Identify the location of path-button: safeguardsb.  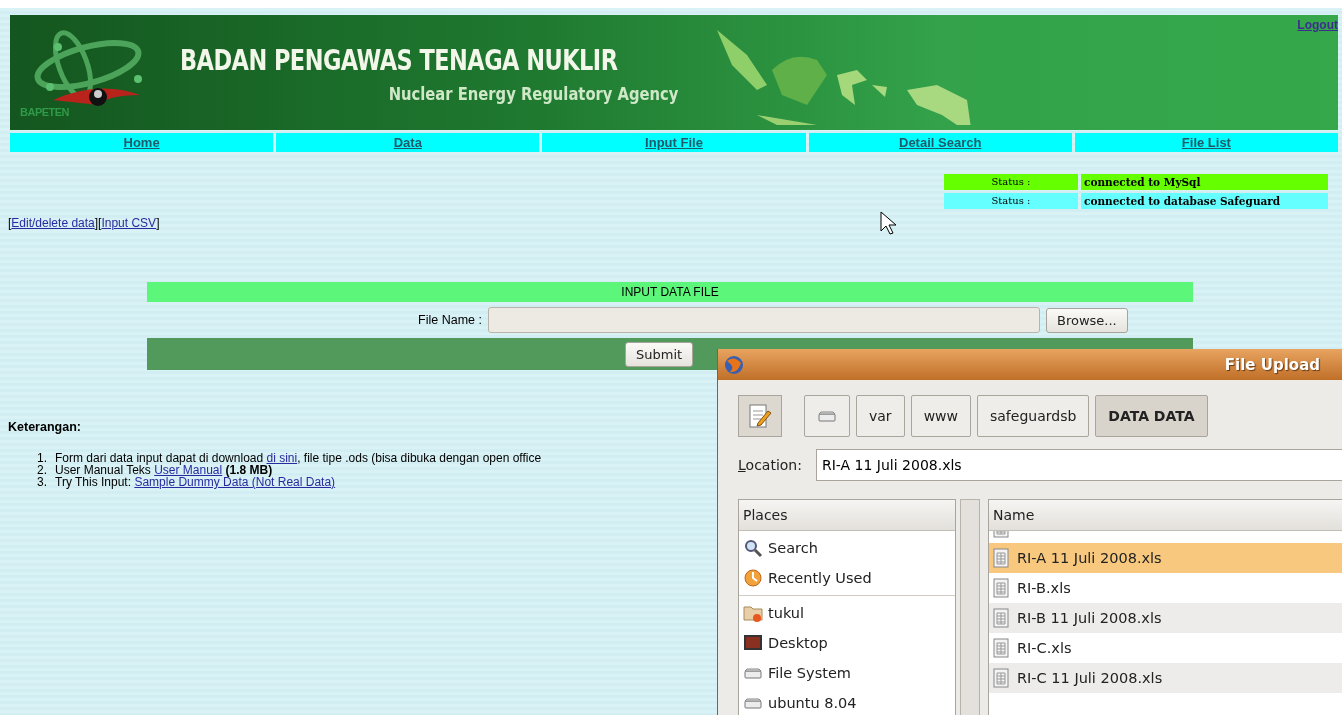
(1033, 416).